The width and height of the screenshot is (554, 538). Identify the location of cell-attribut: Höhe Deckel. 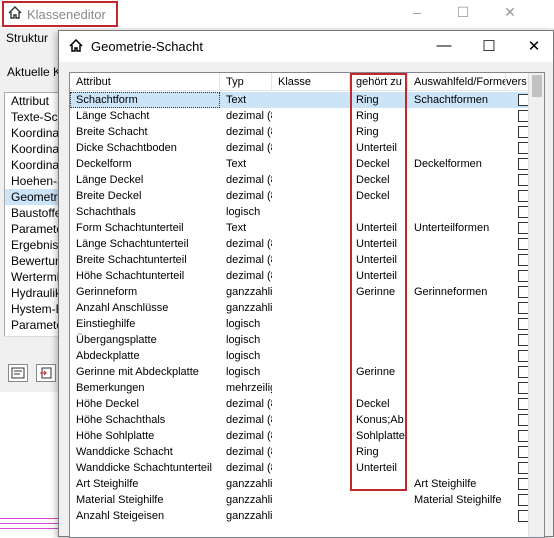
(145, 404).